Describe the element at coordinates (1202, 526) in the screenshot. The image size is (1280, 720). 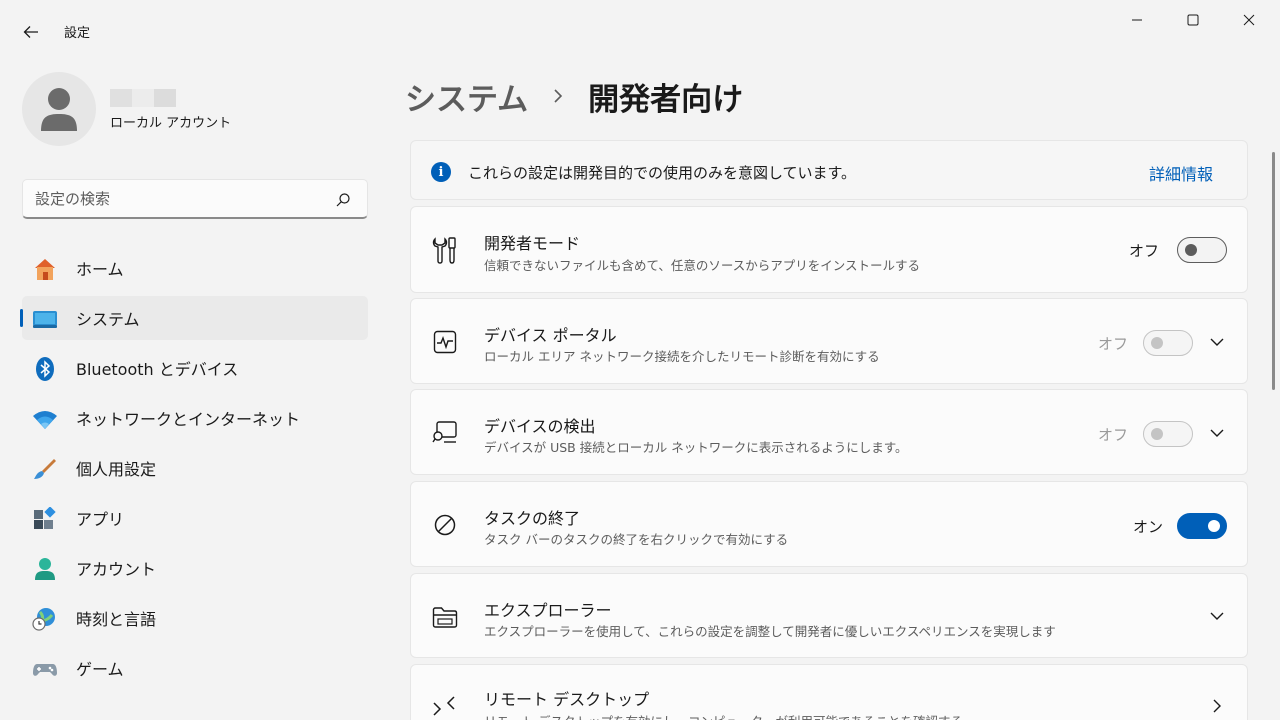
I see `end-task-toggle` at that location.